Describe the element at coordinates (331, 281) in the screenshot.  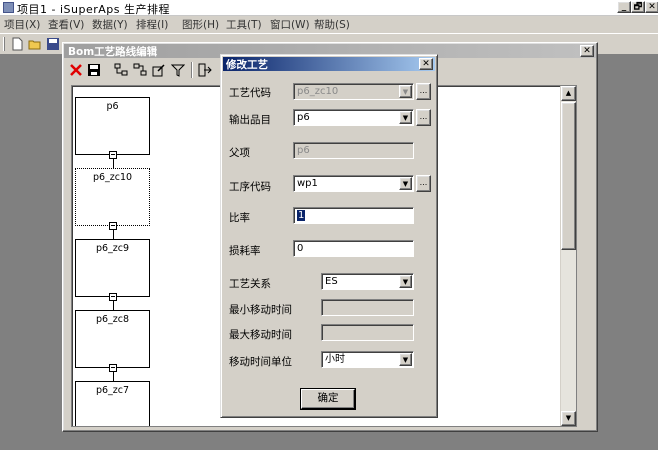
I see `relation-value: ES` at that location.